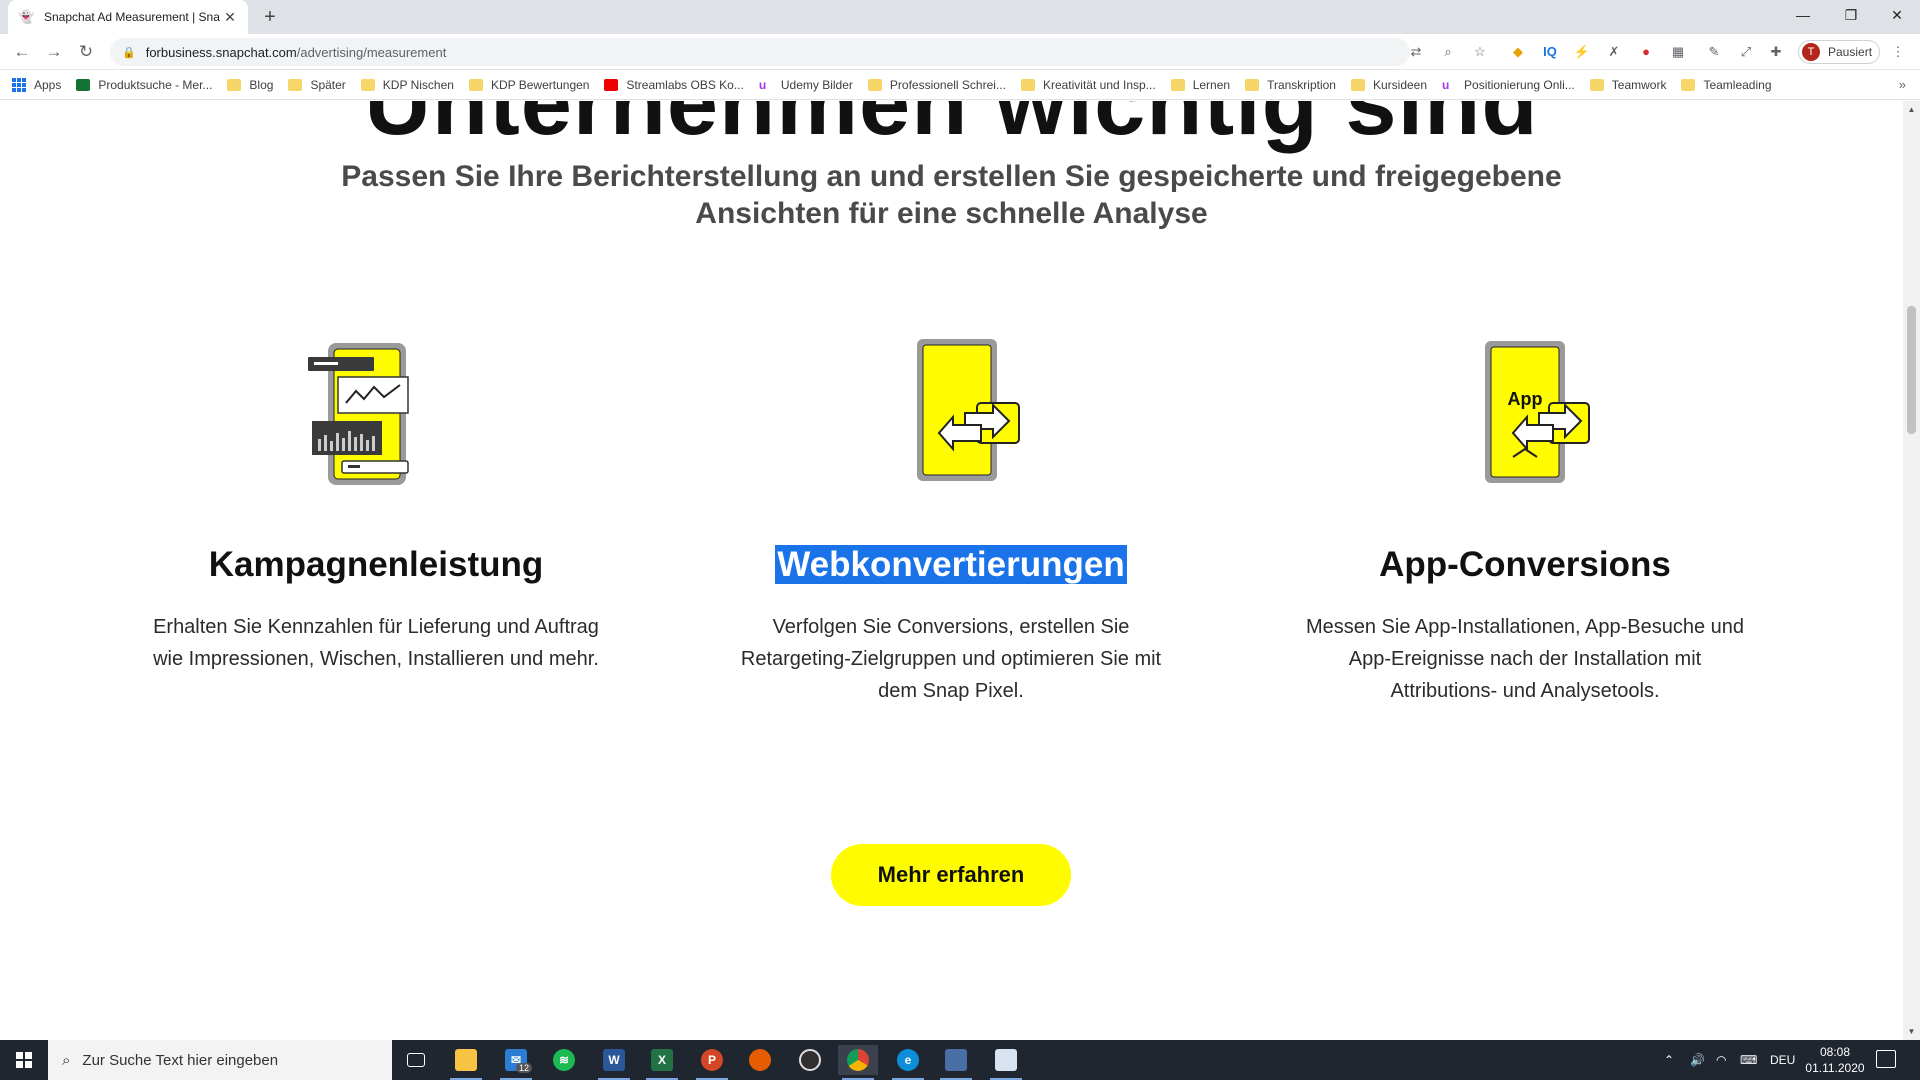 The width and height of the screenshot is (1920, 1080). What do you see at coordinates (1746, 52) in the screenshot?
I see `fullscreen-icon: ⤢` at bounding box center [1746, 52].